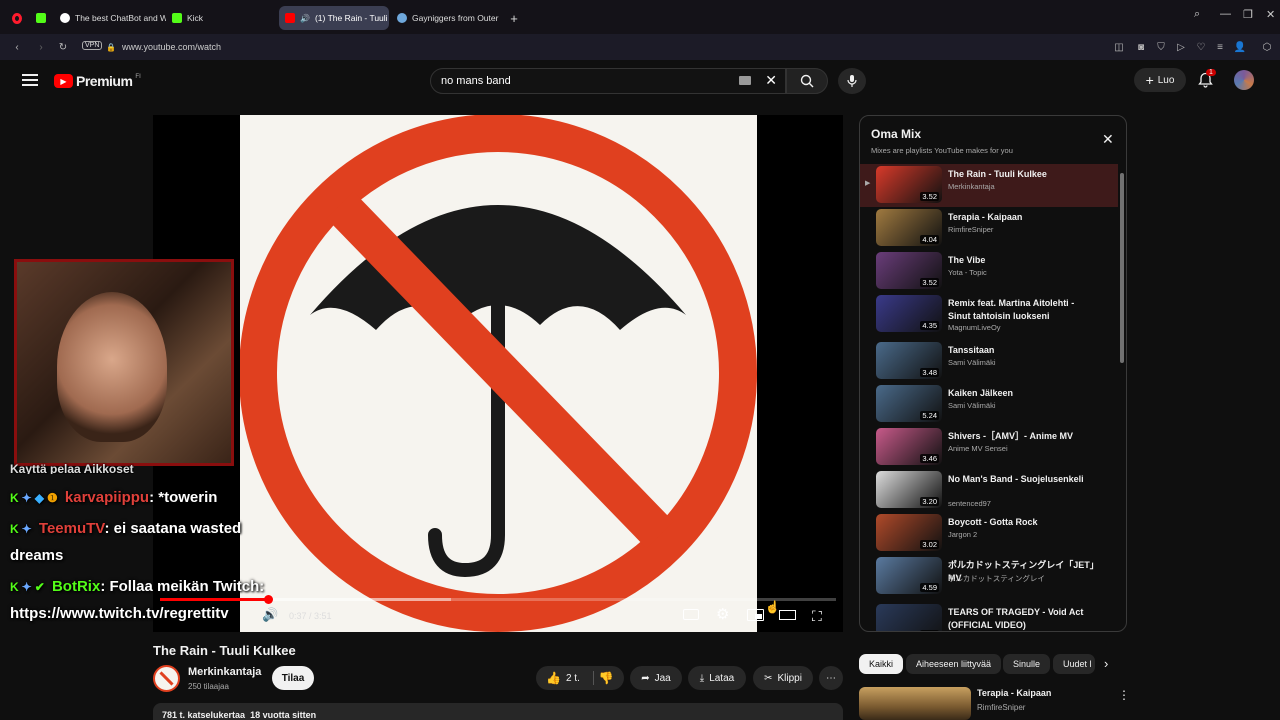 Image resolution: width=1280 pixels, height=720 pixels. Describe the element at coordinates (166, 678) in the screenshot. I see `channel-avatar` at that location.